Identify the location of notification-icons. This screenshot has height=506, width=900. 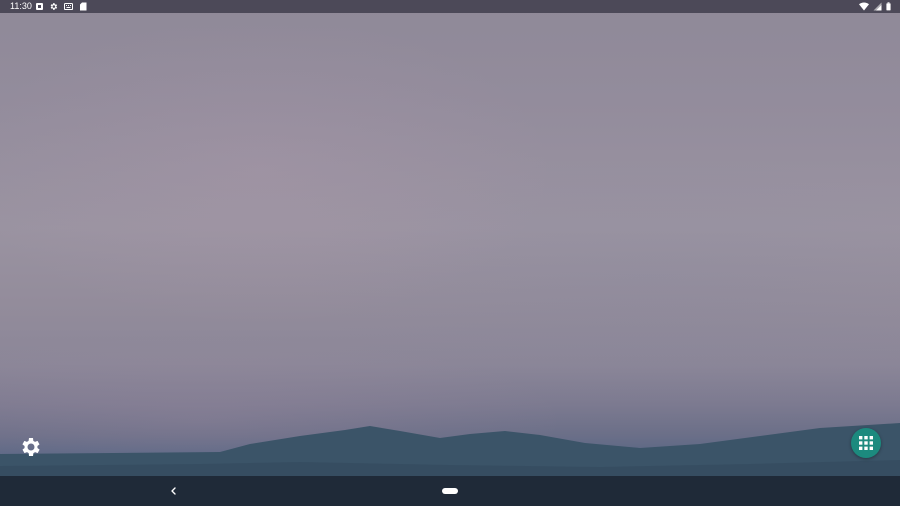
(61, 6).